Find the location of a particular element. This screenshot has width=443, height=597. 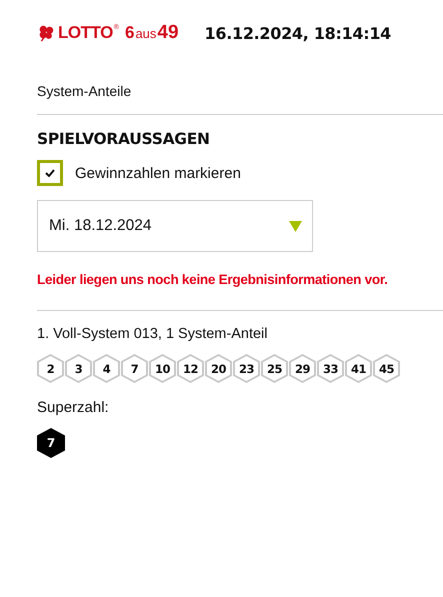

logo-number: 49 is located at coordinates (168, 33).